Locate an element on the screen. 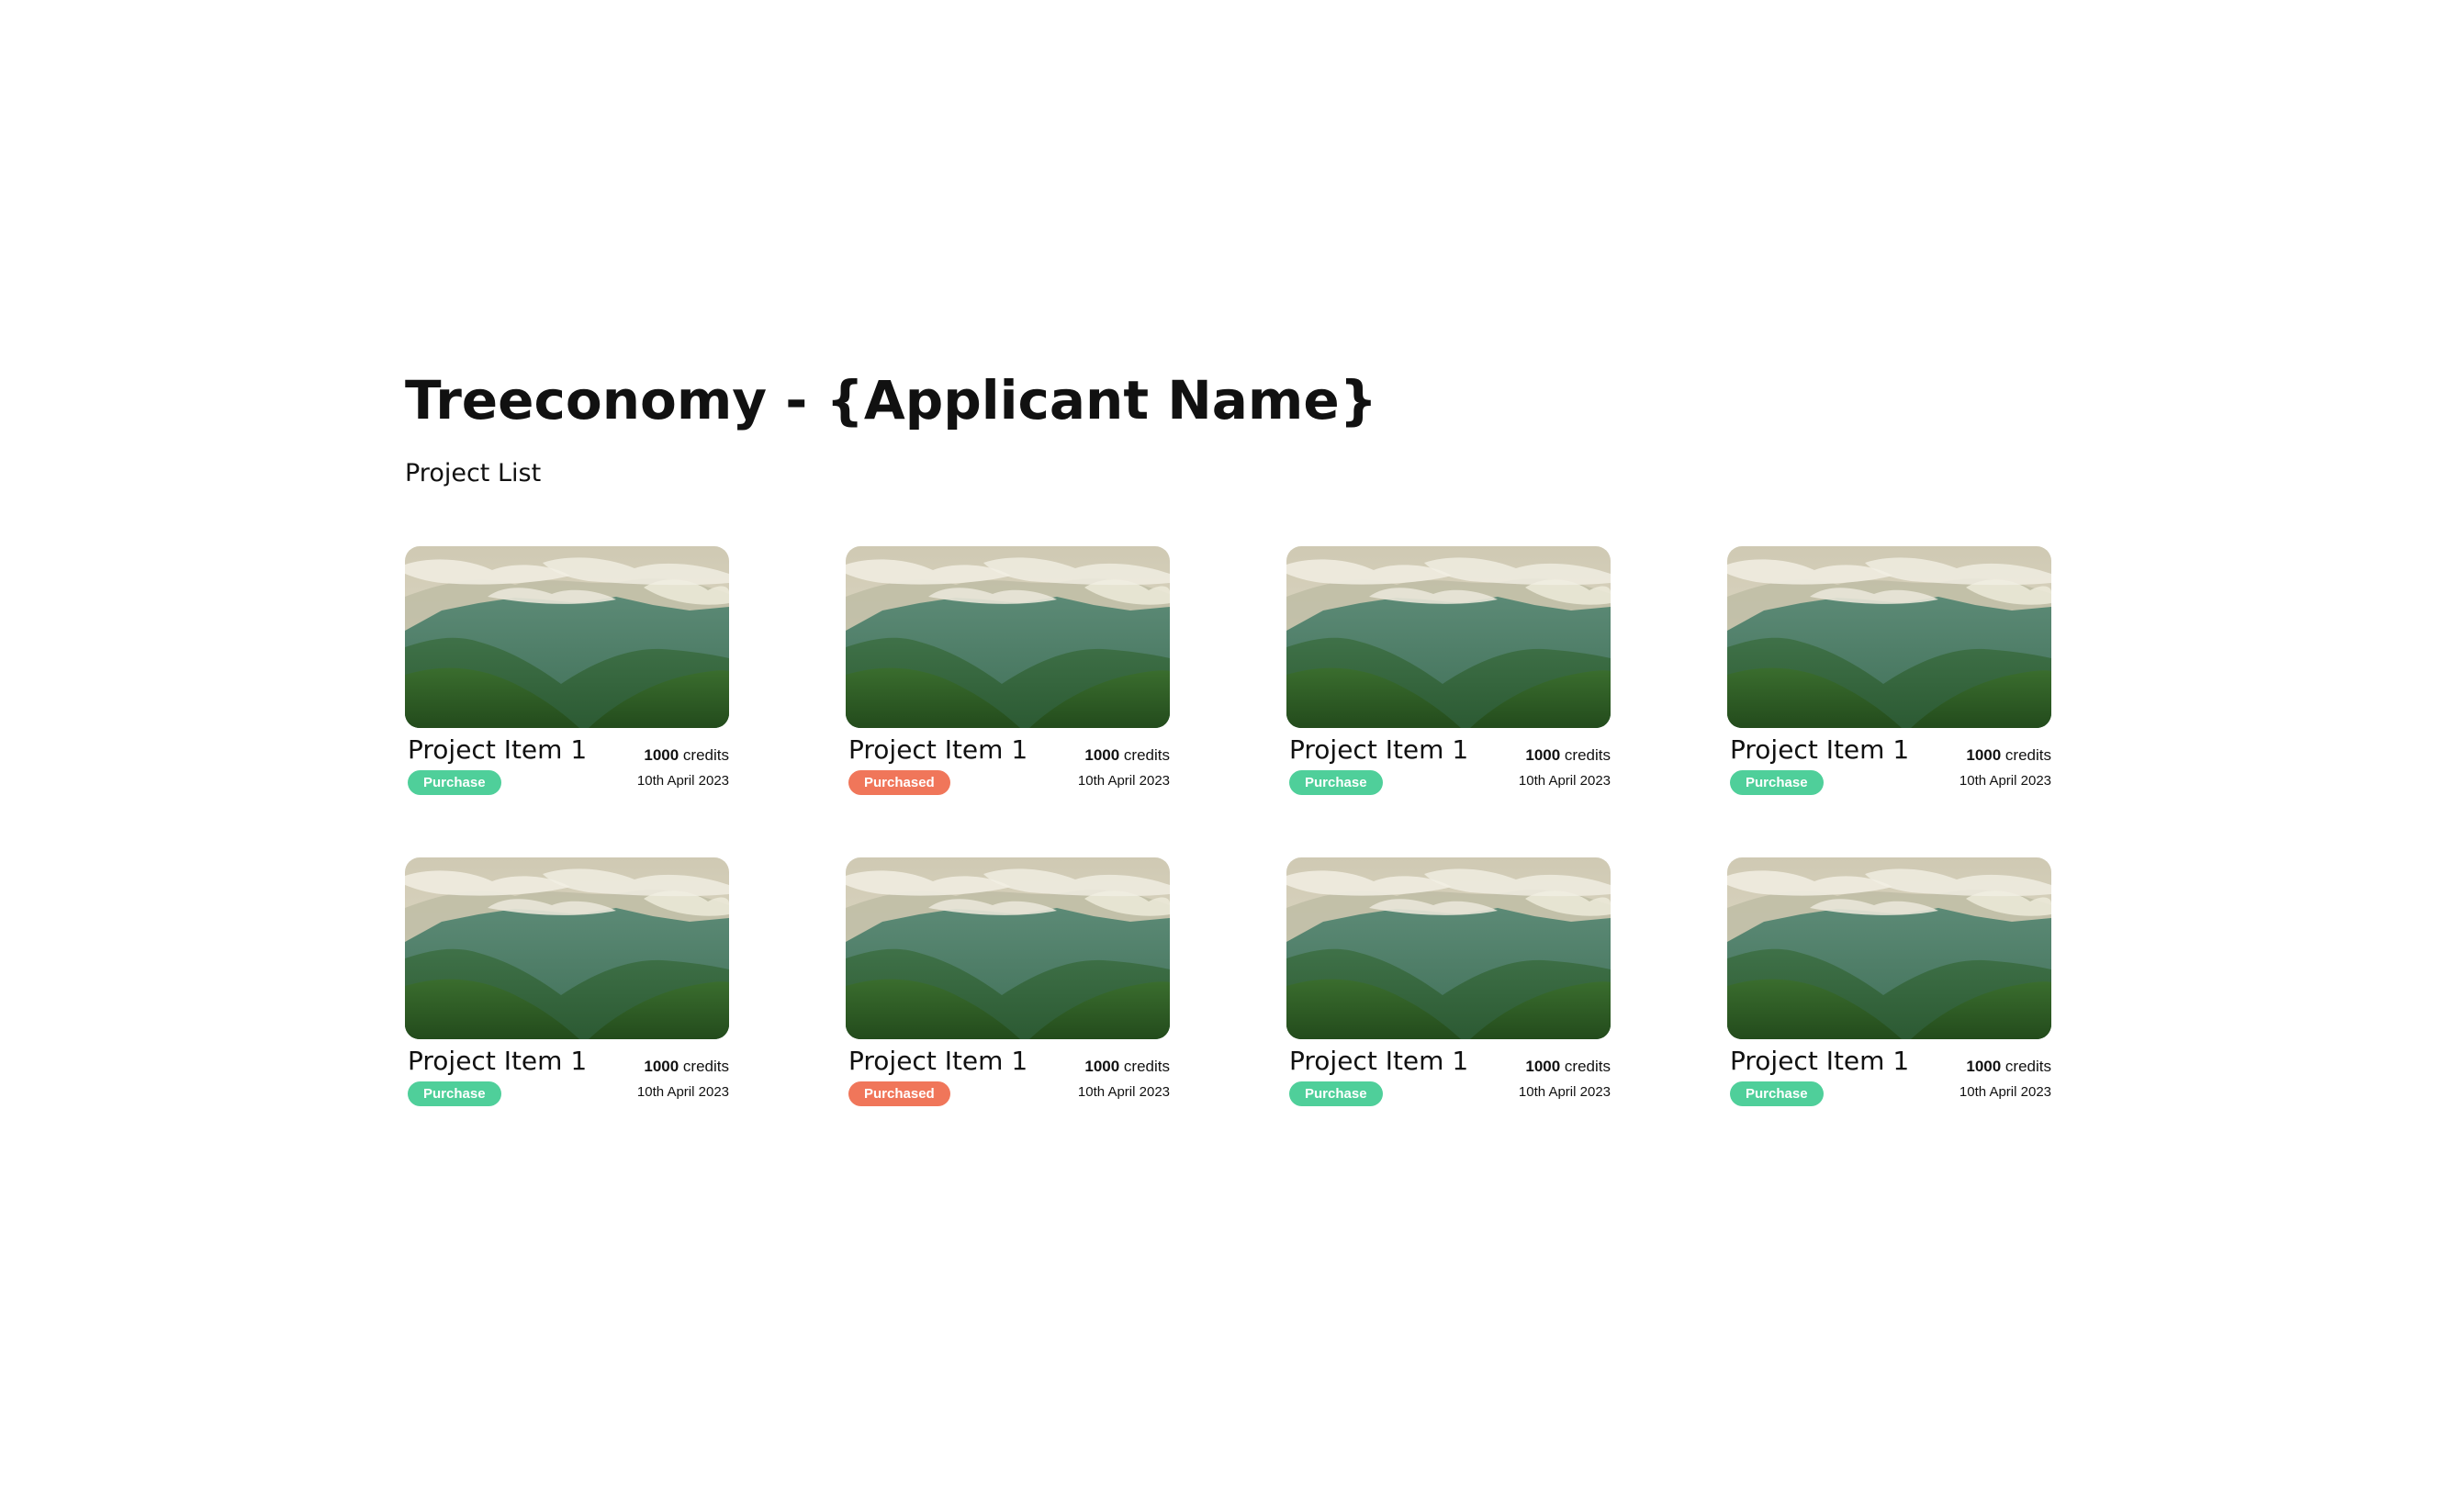 The height and width of the screenshot is (1512, 2448). page-title: Treeconomy - {Applicant Name} is located at coordinates (891, 400).